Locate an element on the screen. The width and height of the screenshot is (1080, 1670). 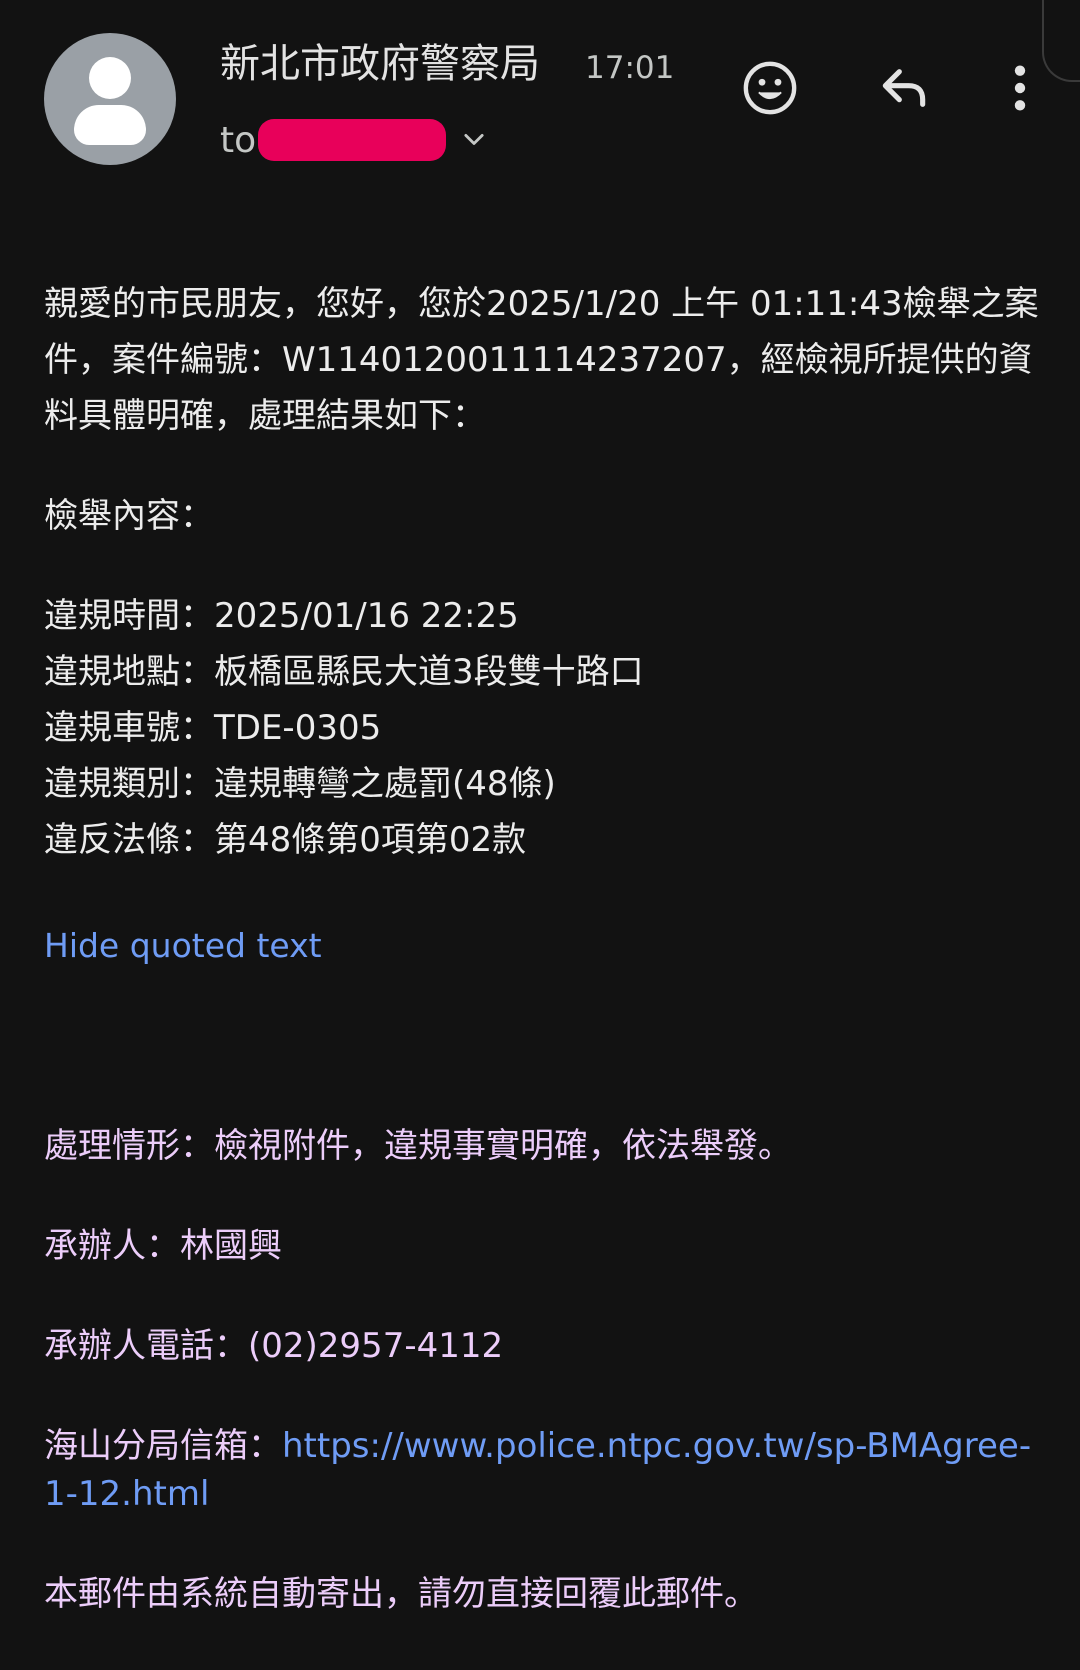
reply-icon is located at coordinates (904, 88).